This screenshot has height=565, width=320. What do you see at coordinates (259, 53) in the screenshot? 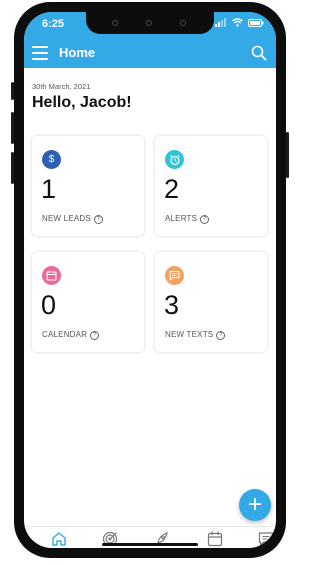
I see `search-icon` at bounding box center [259, 53].